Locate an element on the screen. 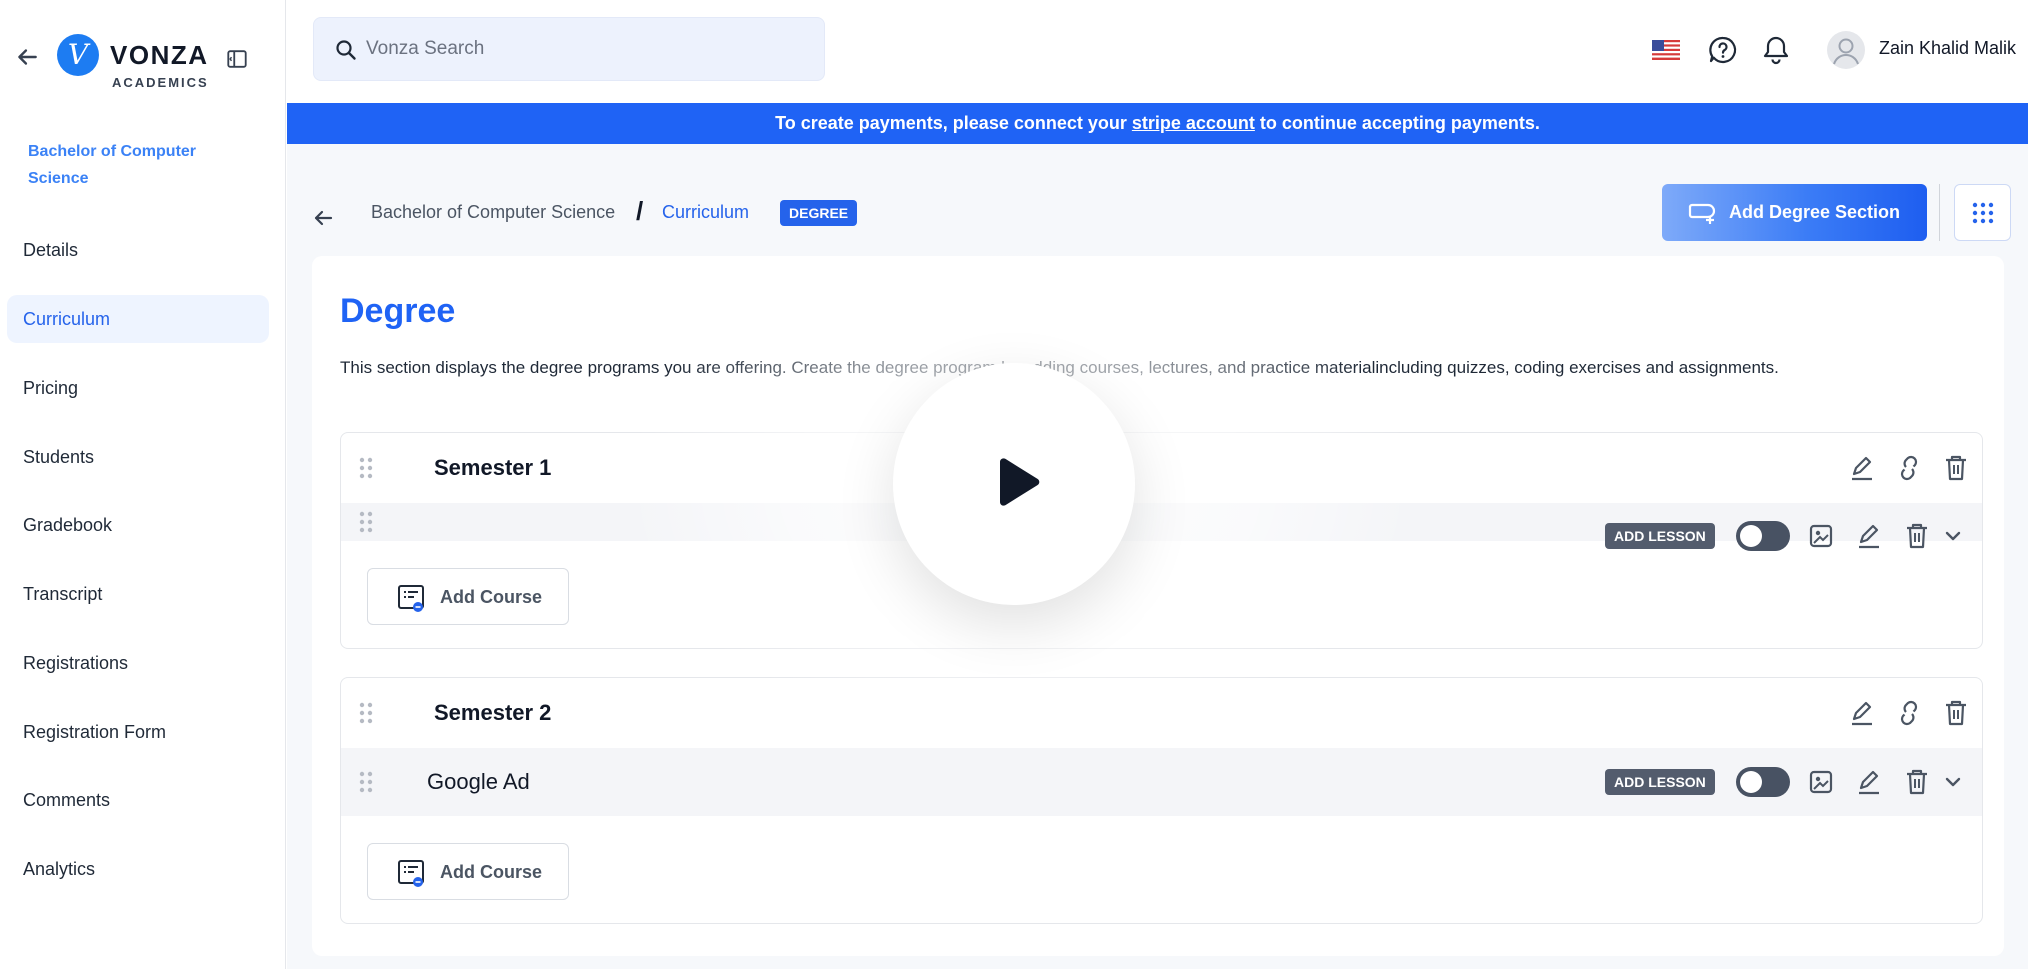 This screenshot has height=969, width=2028. sidebar-item-analytics: Analytics is located at coordinates (138, 869).